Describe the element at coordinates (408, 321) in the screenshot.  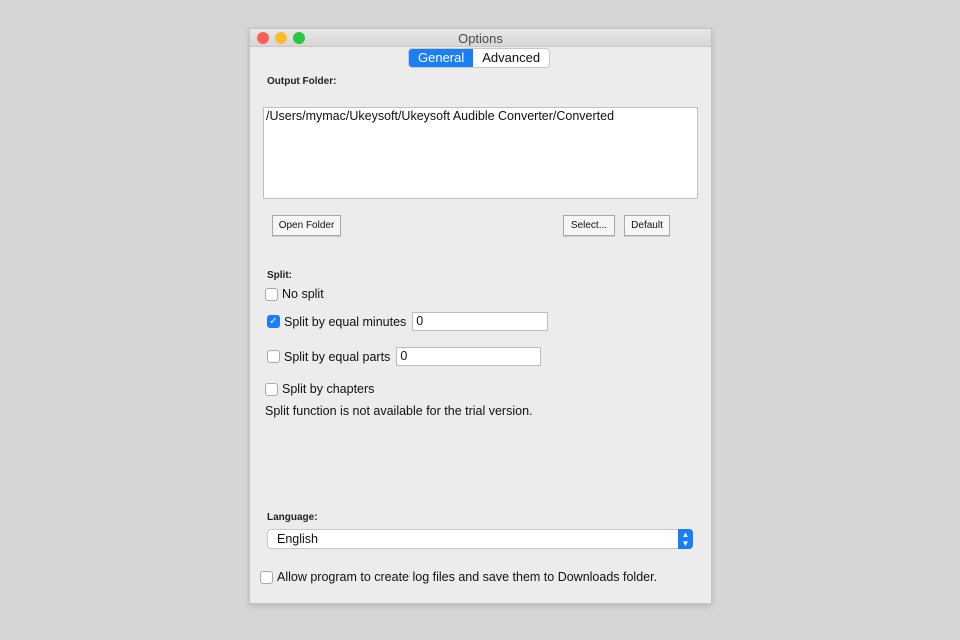
I see `split-minutes-option: ✓ Split by equal minutes 0` at that location.